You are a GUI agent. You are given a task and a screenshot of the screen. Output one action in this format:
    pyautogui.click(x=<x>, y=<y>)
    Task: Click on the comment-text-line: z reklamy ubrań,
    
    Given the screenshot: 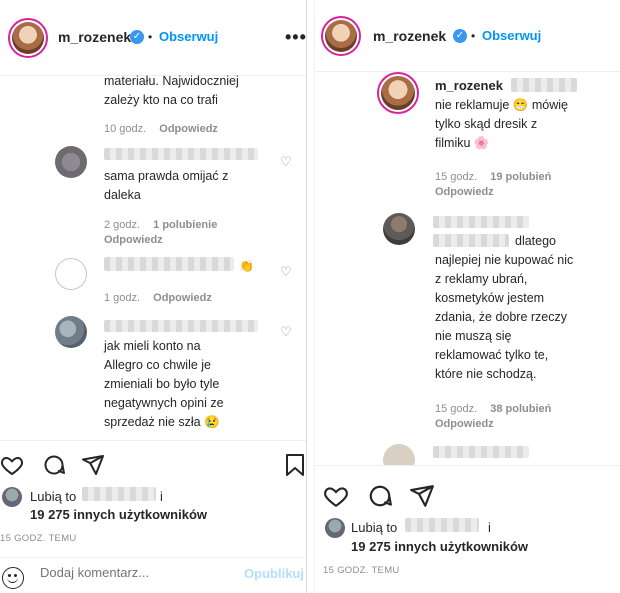 What is the action you would take?
    pyautogui.click(x=481, y=279)
    